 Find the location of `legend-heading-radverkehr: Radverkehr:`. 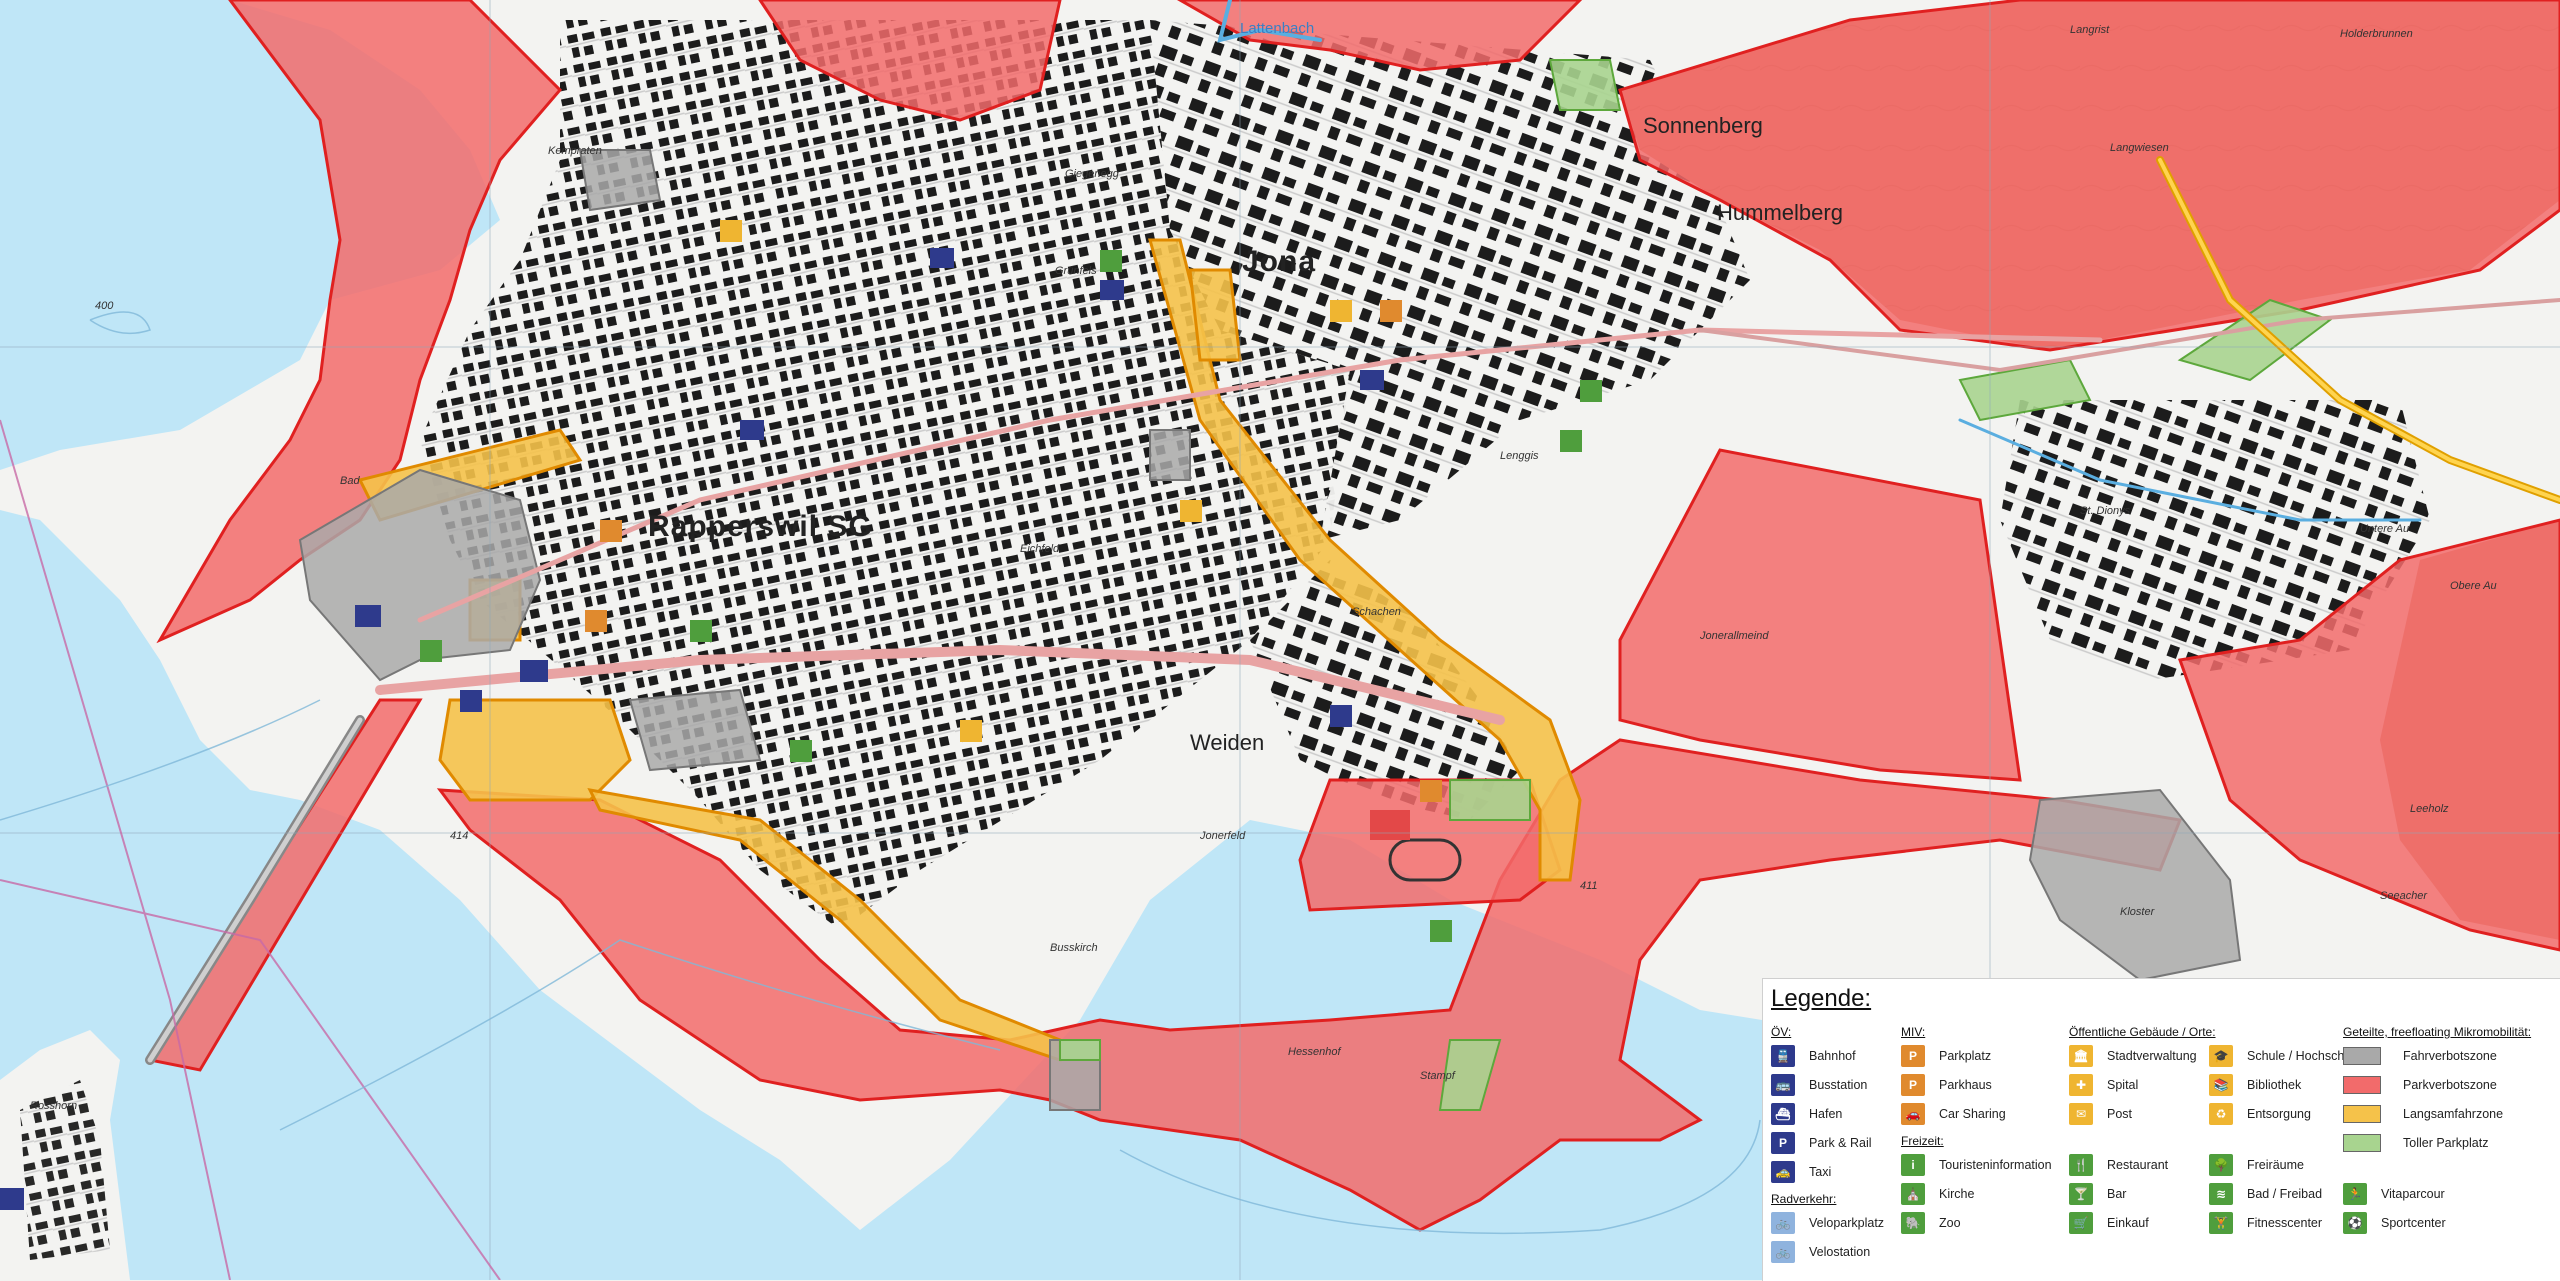

legend-heading-radverkehr: Radverkehr: is located at coordinates (1804, 1199).